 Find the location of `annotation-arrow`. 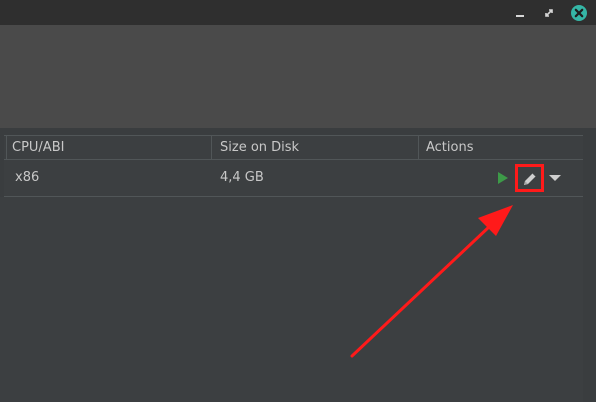

annotation-arrow is located at coordinates (431, 281).